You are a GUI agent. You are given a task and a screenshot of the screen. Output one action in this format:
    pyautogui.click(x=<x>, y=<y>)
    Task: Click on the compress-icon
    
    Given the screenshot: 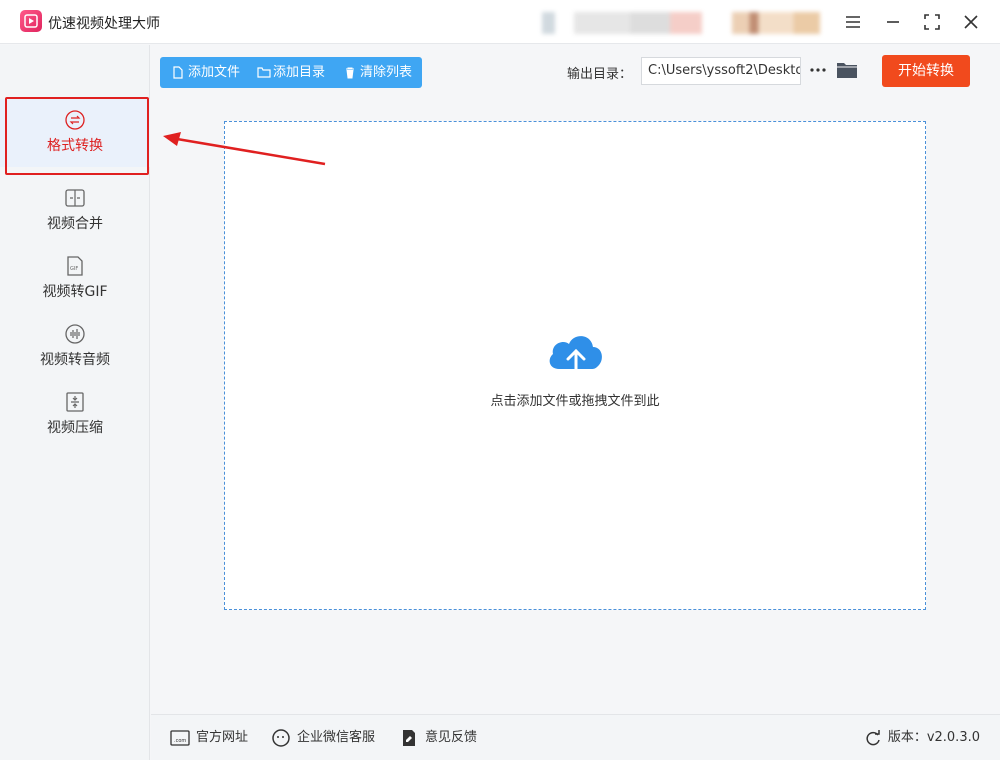 What is the action you would take?
    pyautogui.click(x=75, y=402)
    